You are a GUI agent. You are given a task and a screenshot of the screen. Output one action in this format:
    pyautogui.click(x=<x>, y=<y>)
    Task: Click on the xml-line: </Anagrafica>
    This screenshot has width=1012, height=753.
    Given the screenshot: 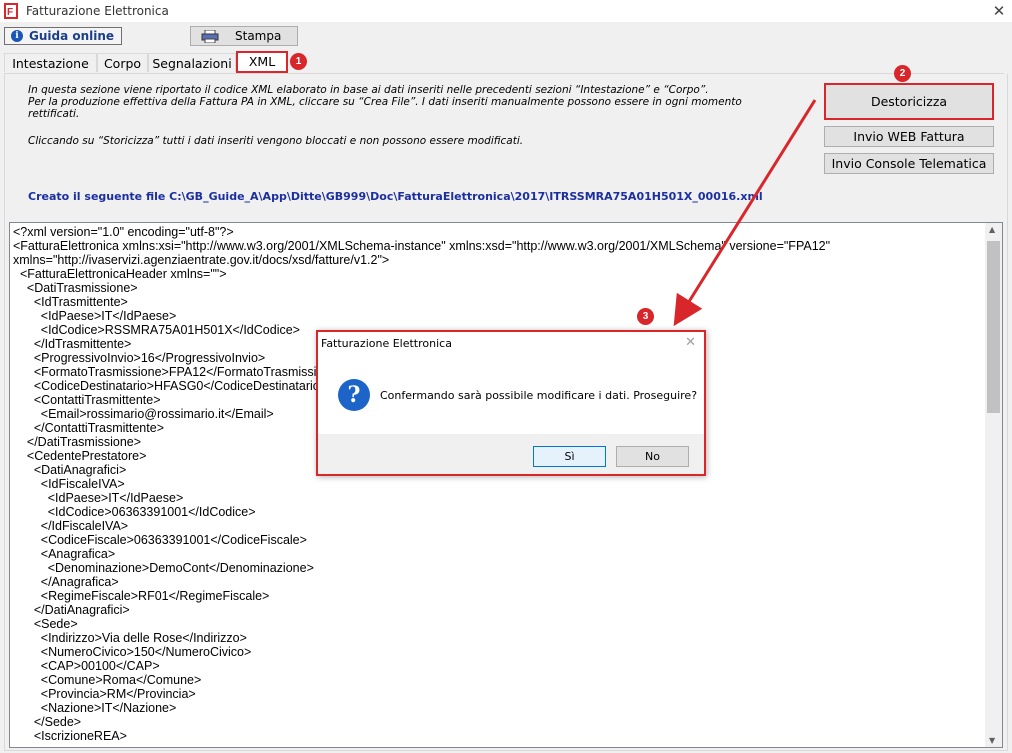 What is the action you would take?
    pyautogui.click(x=66, y=582)
    